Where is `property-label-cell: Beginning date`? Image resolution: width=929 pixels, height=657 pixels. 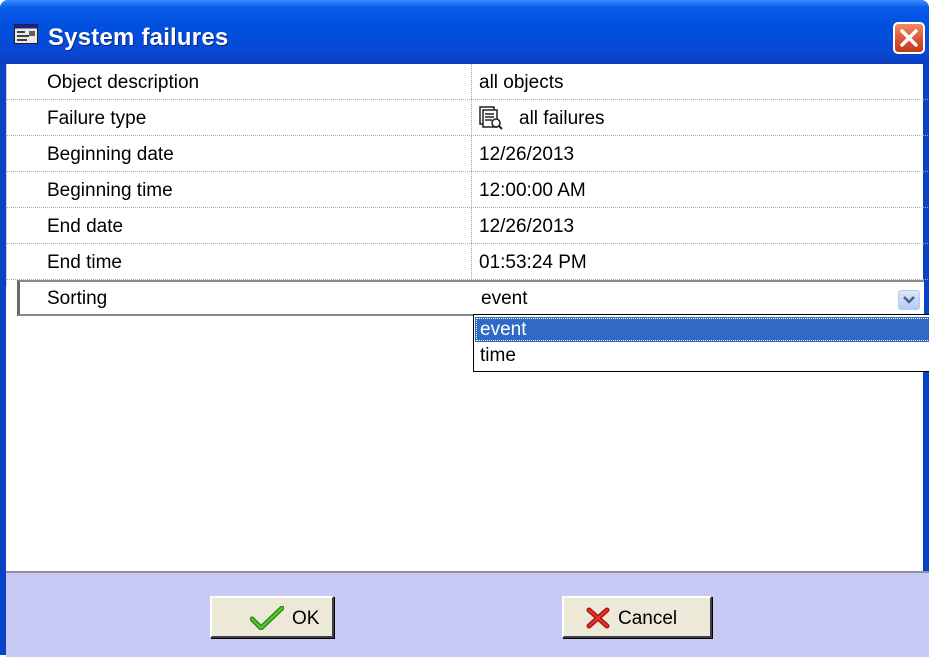 property-label-cell: Beginning date is located at coordinates (244, 153).